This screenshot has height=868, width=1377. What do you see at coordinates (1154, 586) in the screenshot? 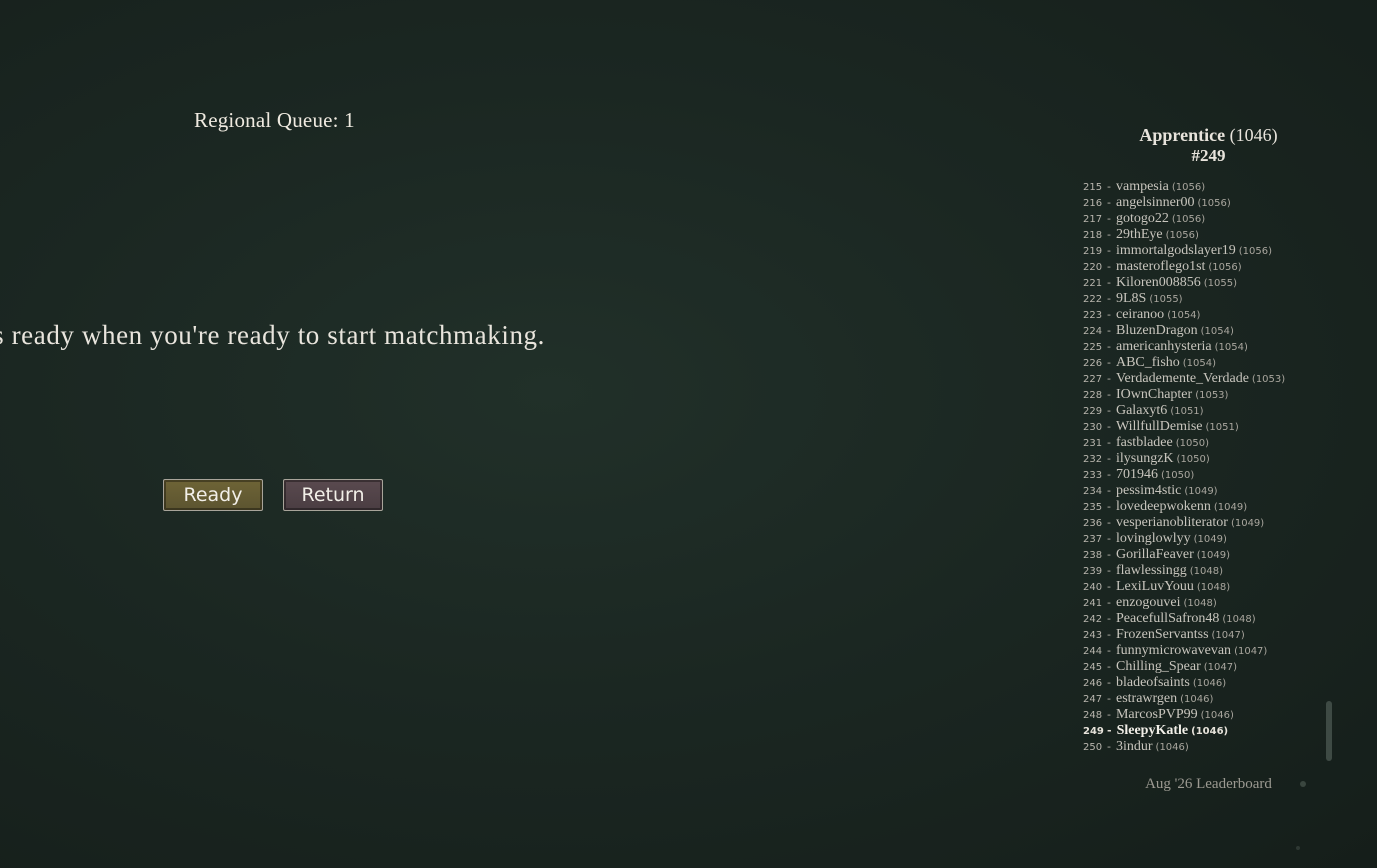
I see `row-player-name: LexiLuvYouu` at bounding box center [1154, 586].